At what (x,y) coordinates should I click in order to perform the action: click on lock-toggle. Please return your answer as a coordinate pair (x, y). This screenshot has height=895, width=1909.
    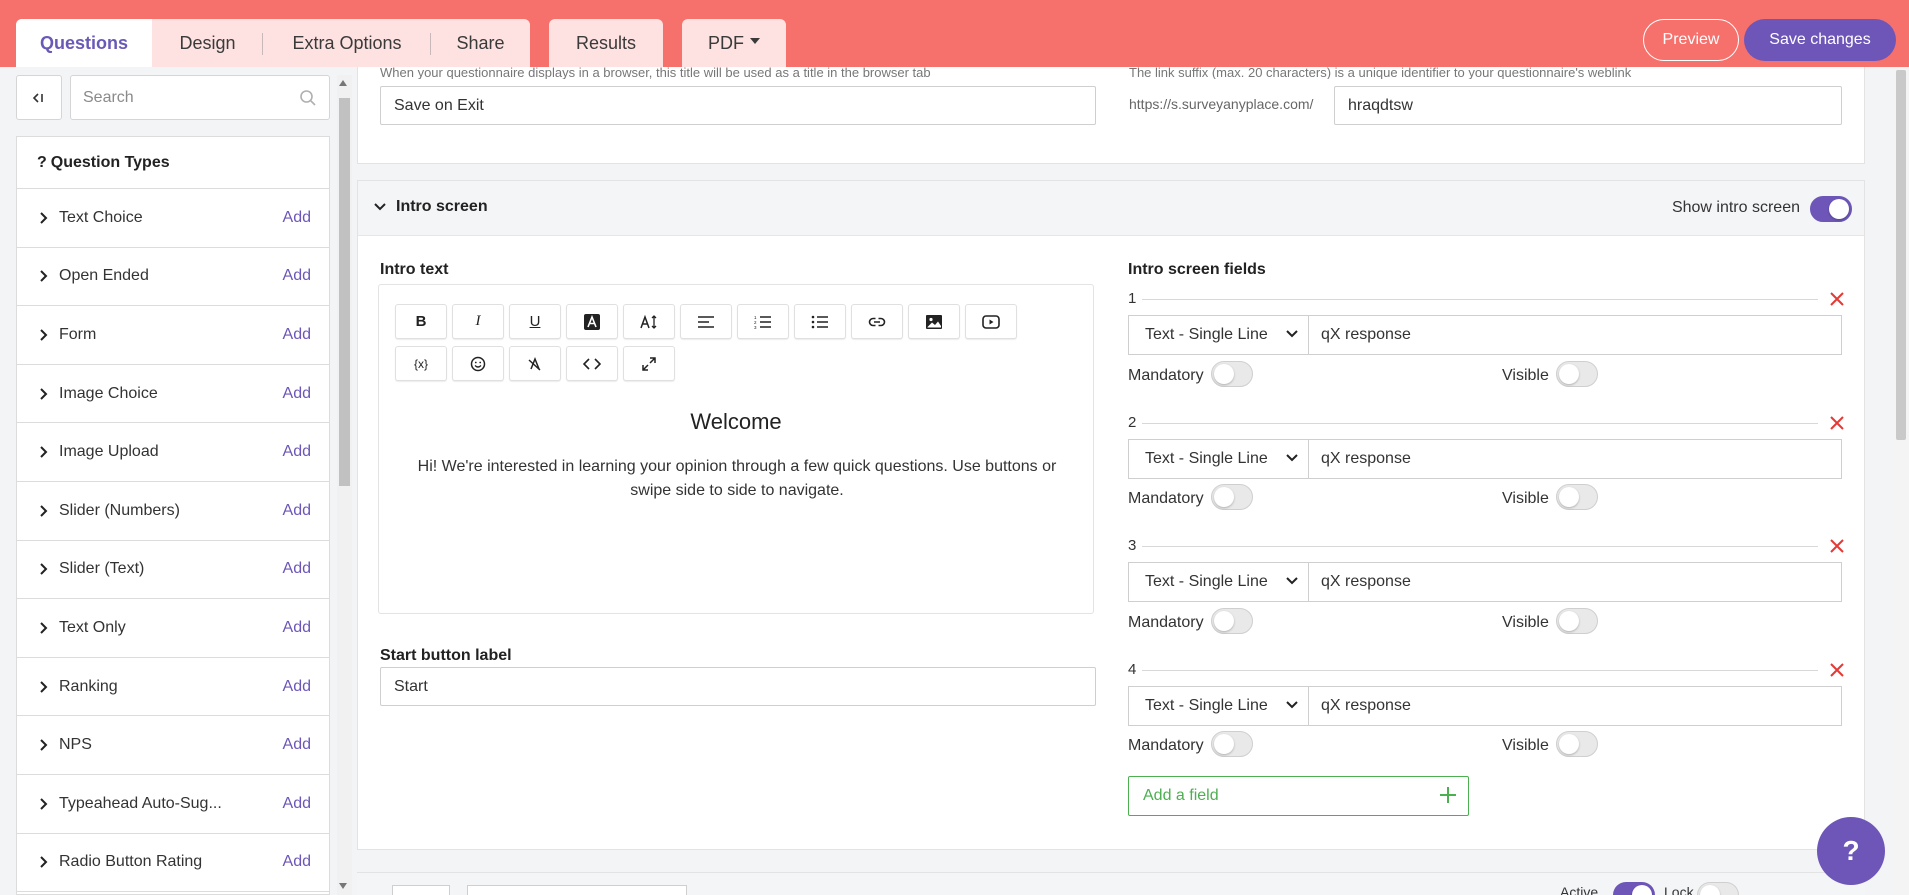
    Looking at the image, I should click on (1718, 888).